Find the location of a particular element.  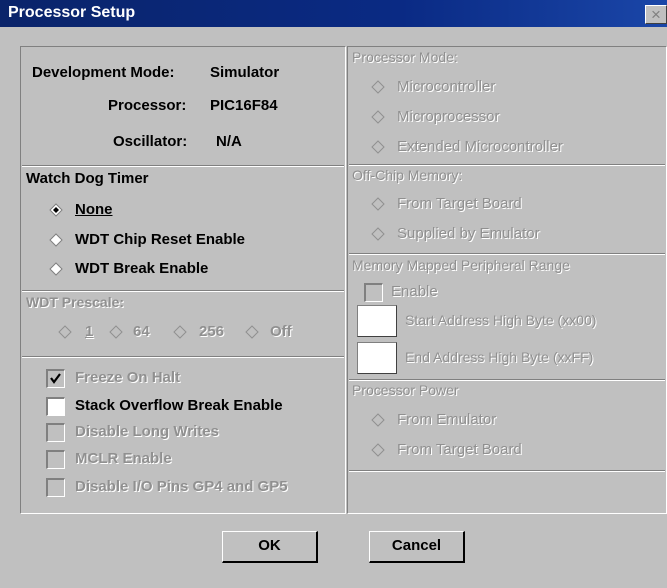

prescale-1-icon is located at coordinates (65, 332).